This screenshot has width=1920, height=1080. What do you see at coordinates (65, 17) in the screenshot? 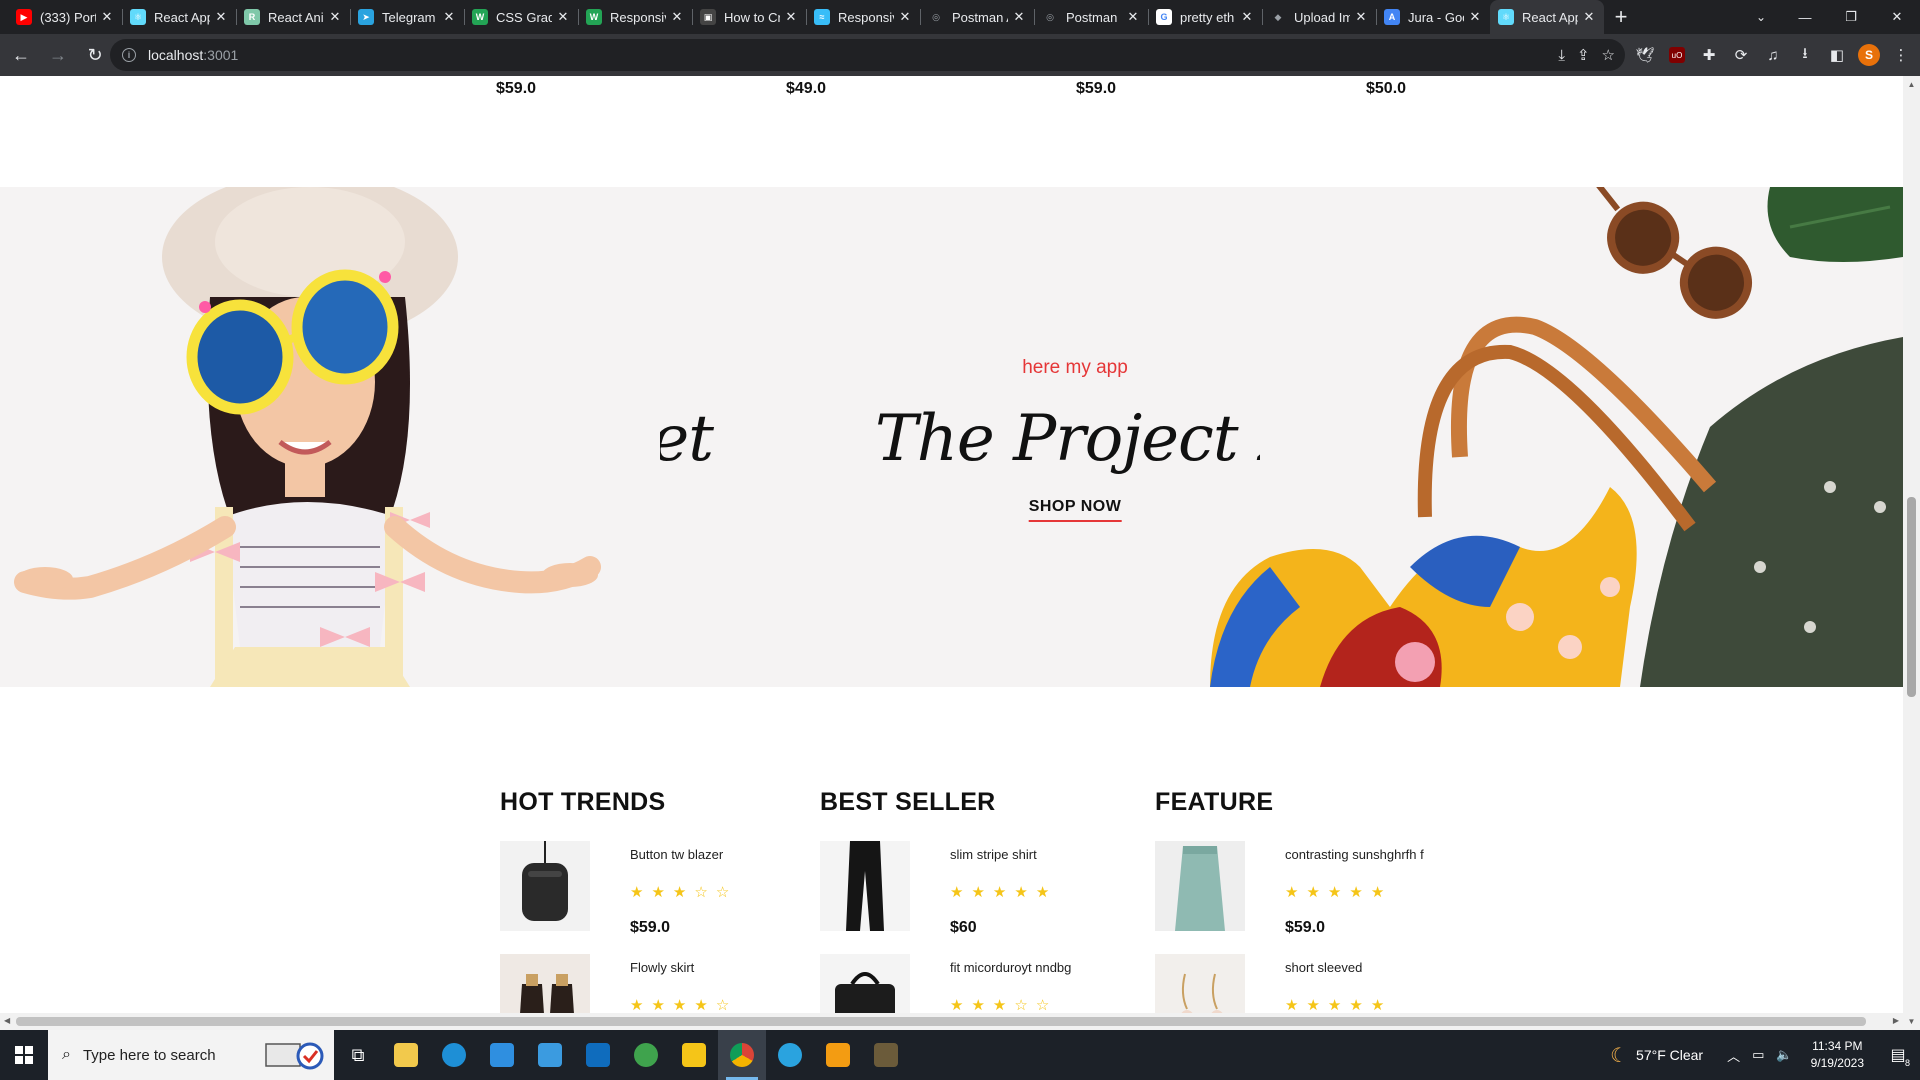
I see `browser-tab: ▶ (333) Portfolio✕` at bounding box center [65, 17].